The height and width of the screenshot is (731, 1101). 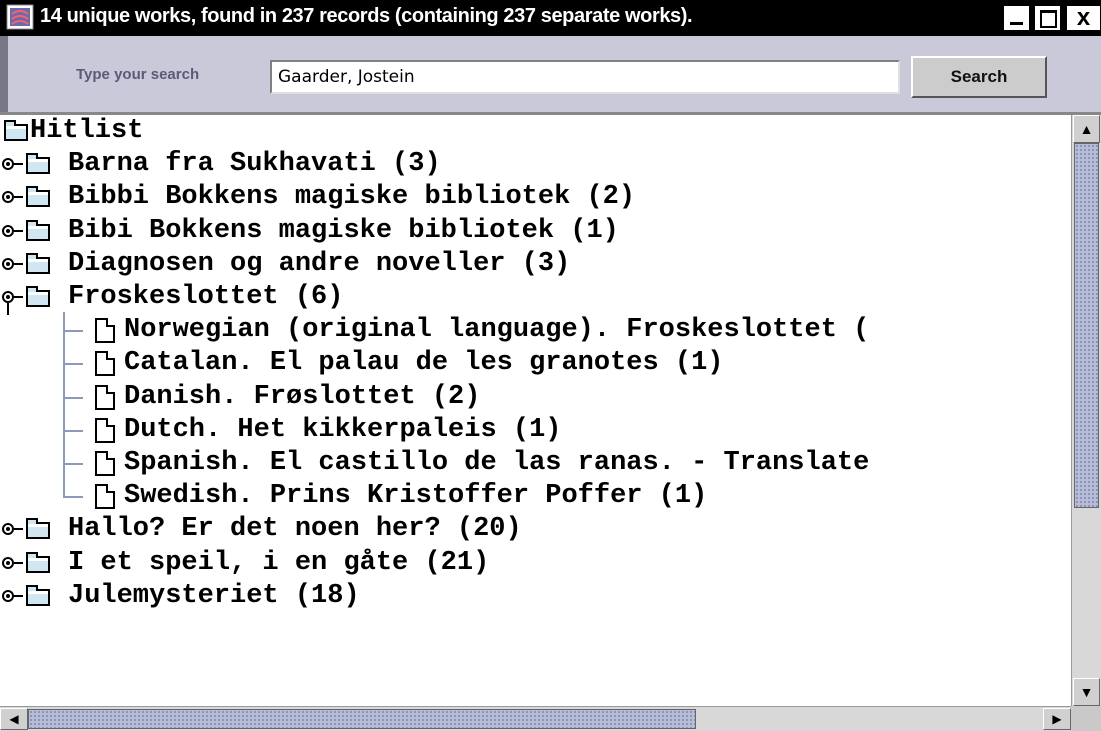 I want to click on arrow-up-icon: ▲, so click(x=1086, y=129).